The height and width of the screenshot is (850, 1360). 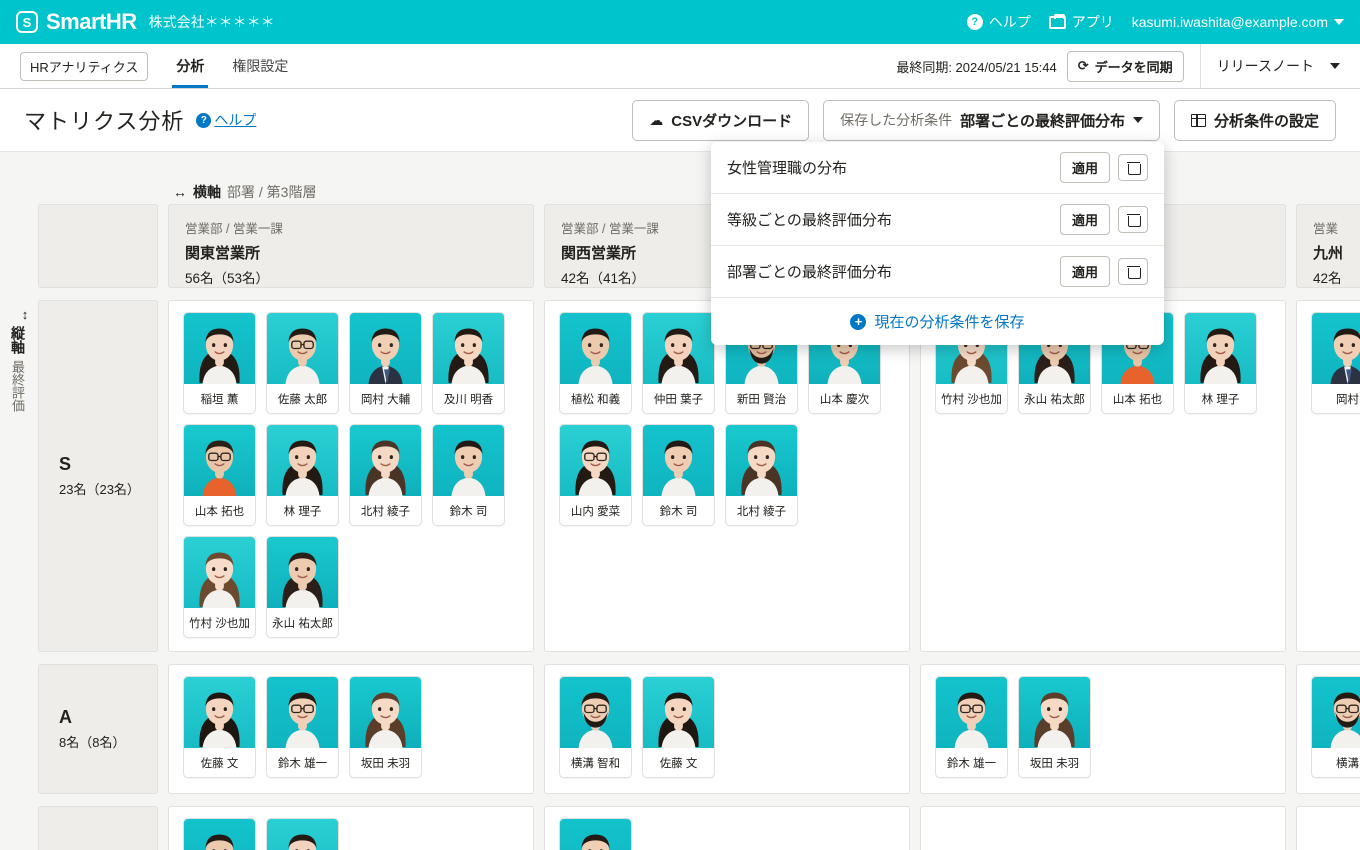 I want to click on apps-menu-item: アプリ, so click(x=1081, y=22).